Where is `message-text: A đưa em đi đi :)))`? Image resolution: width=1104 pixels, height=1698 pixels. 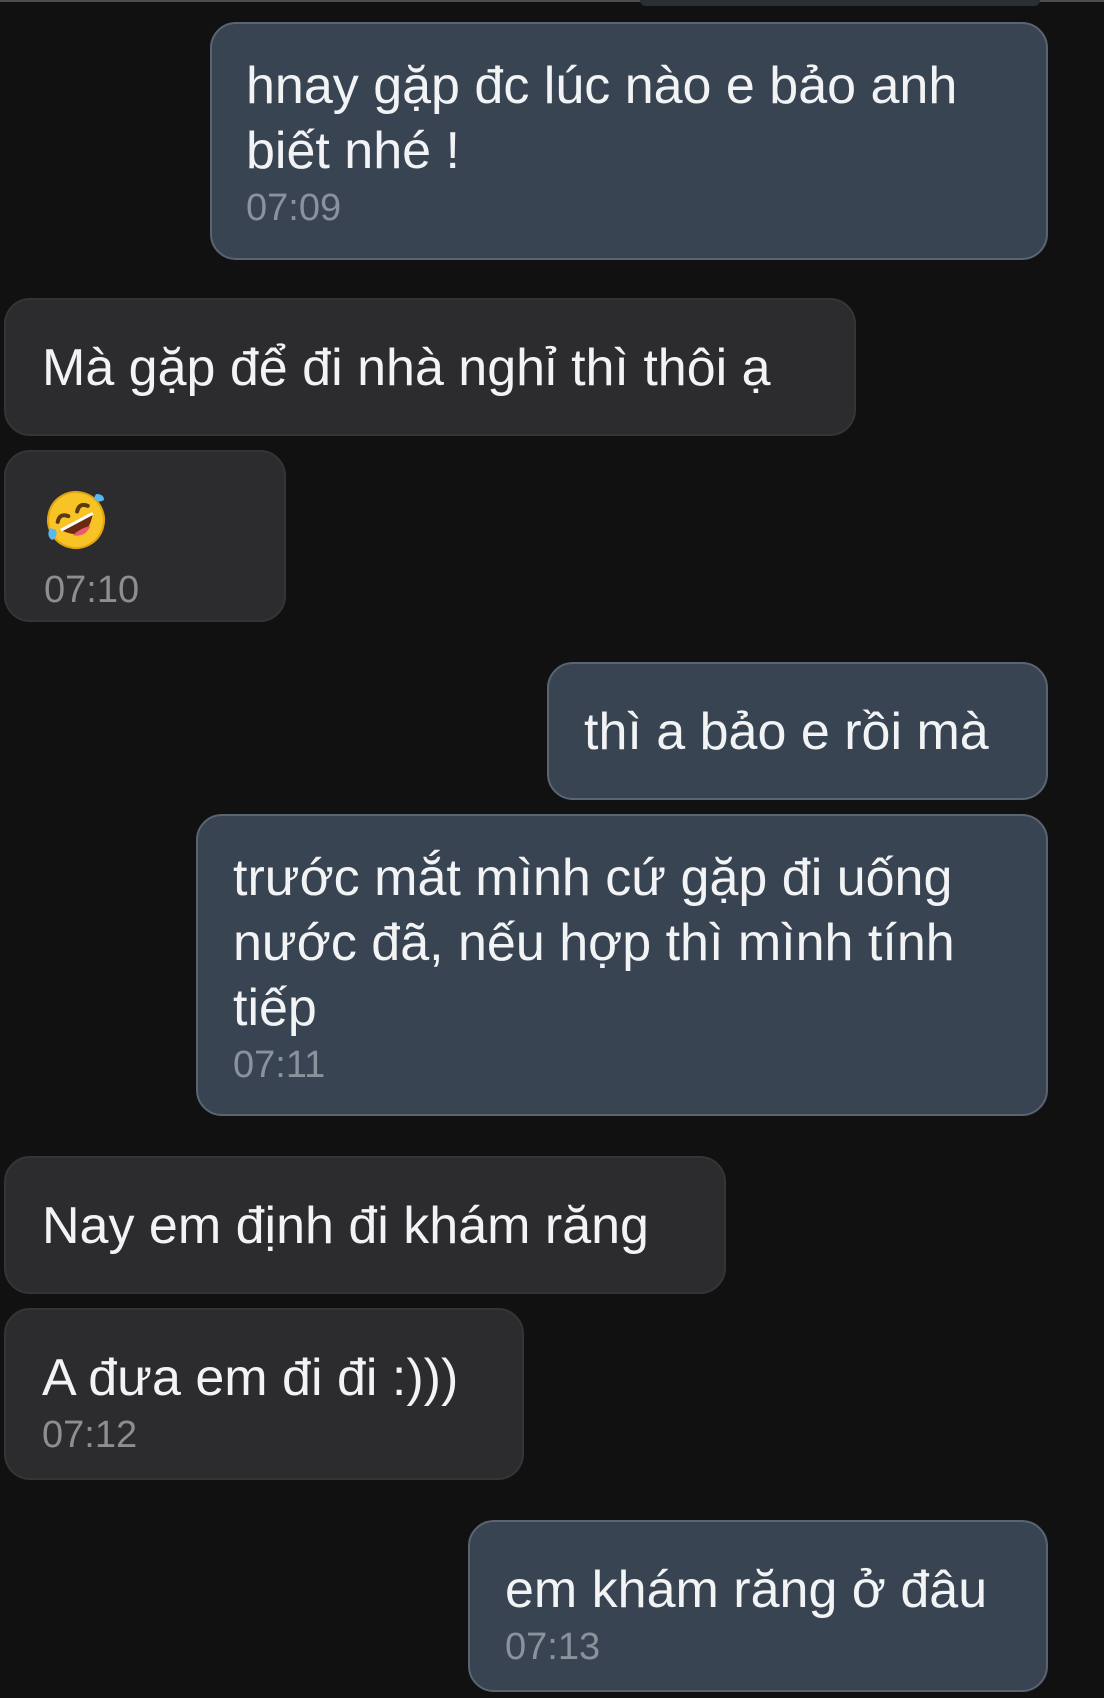
message-text: A đưa em đi đi :))) is located at coordinates (250, 1378).